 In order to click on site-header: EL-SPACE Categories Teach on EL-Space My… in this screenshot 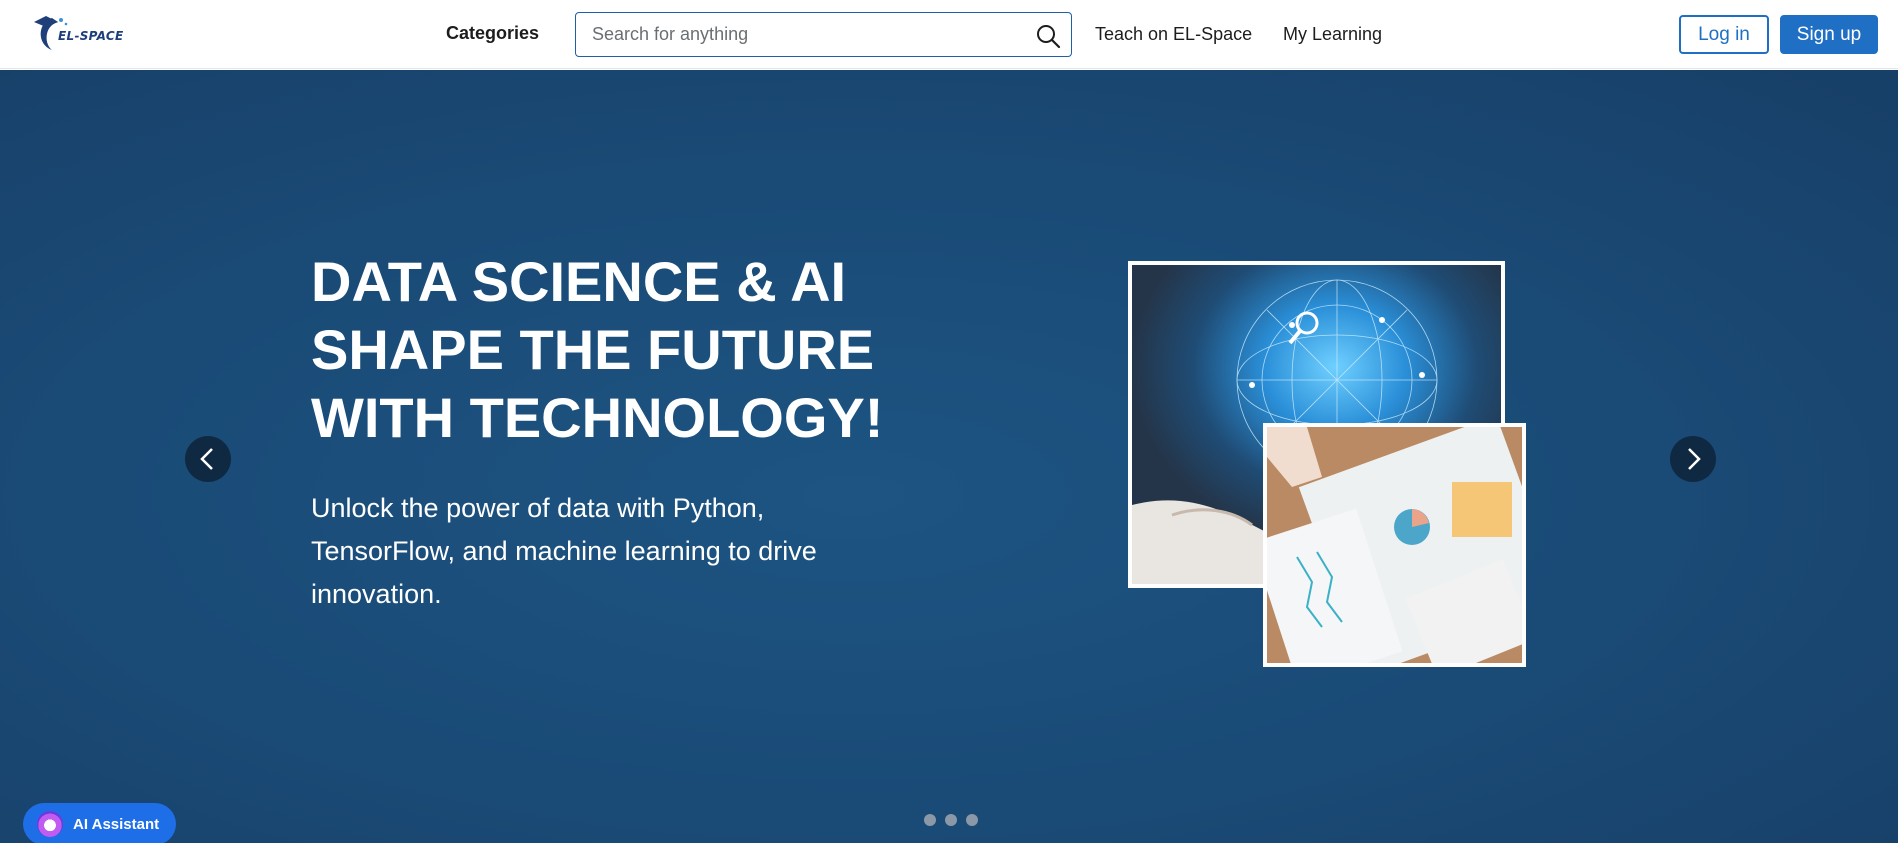, I will do `click(949, 34)`.